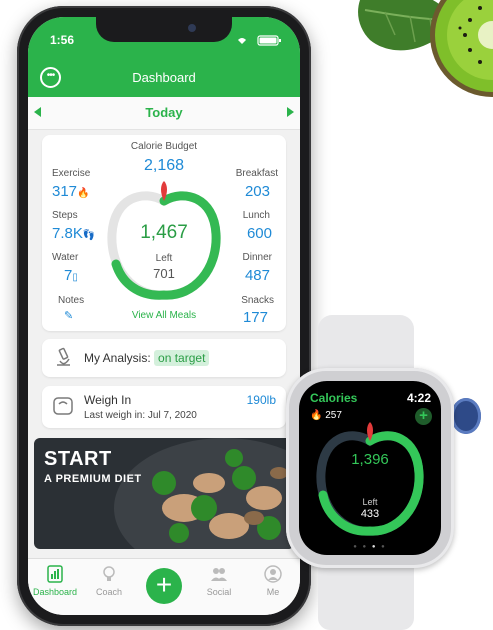 The height and width of the screenshot is (630, 493). I want to click on banner-headline: START, so click(78, 459).